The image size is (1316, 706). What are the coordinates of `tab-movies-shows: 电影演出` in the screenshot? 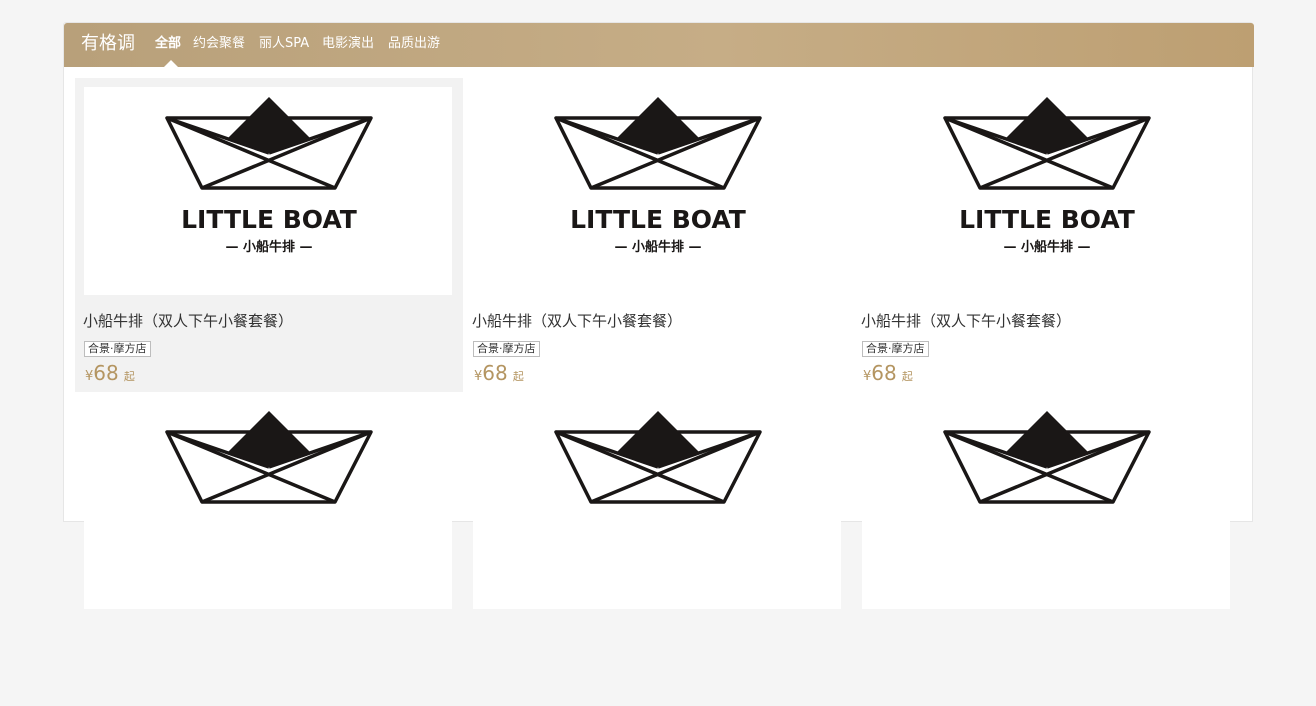 It's located at (348, 44).